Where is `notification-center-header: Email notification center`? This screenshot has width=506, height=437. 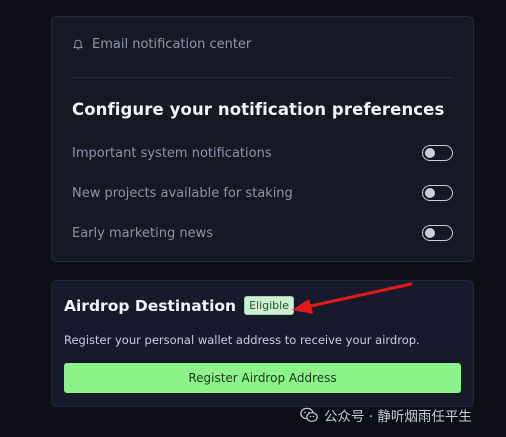 notification-center-header: Email notification center is located at coordinates (161, 44).